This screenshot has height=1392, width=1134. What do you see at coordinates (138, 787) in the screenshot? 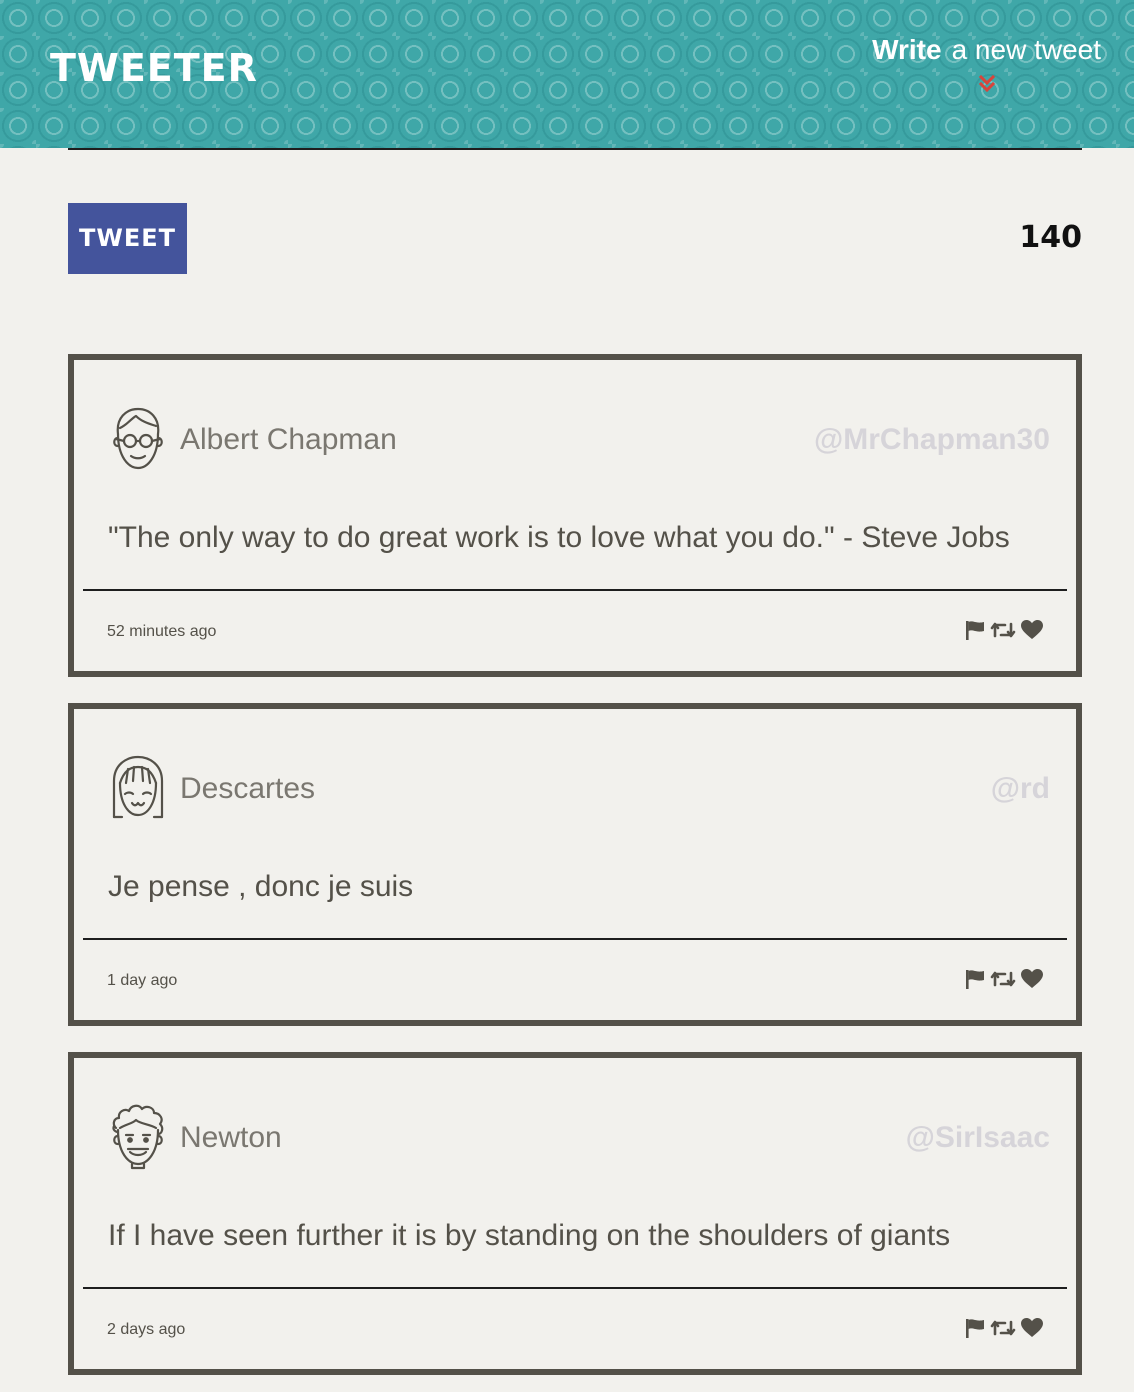
I see `bangs-girl-avatar-icon` at bounding box center [138, 787].